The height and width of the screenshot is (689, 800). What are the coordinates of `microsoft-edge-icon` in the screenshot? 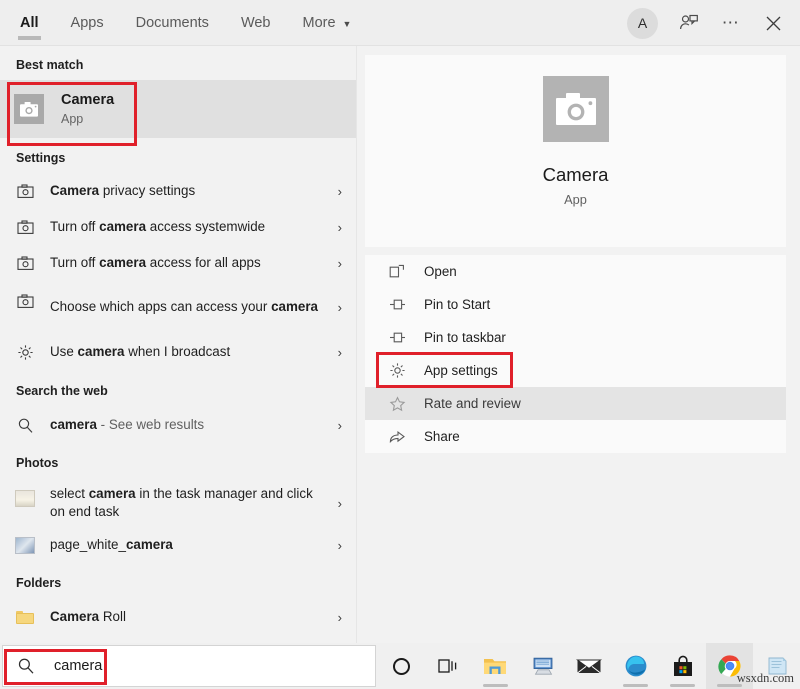 It's located at (635, 666).